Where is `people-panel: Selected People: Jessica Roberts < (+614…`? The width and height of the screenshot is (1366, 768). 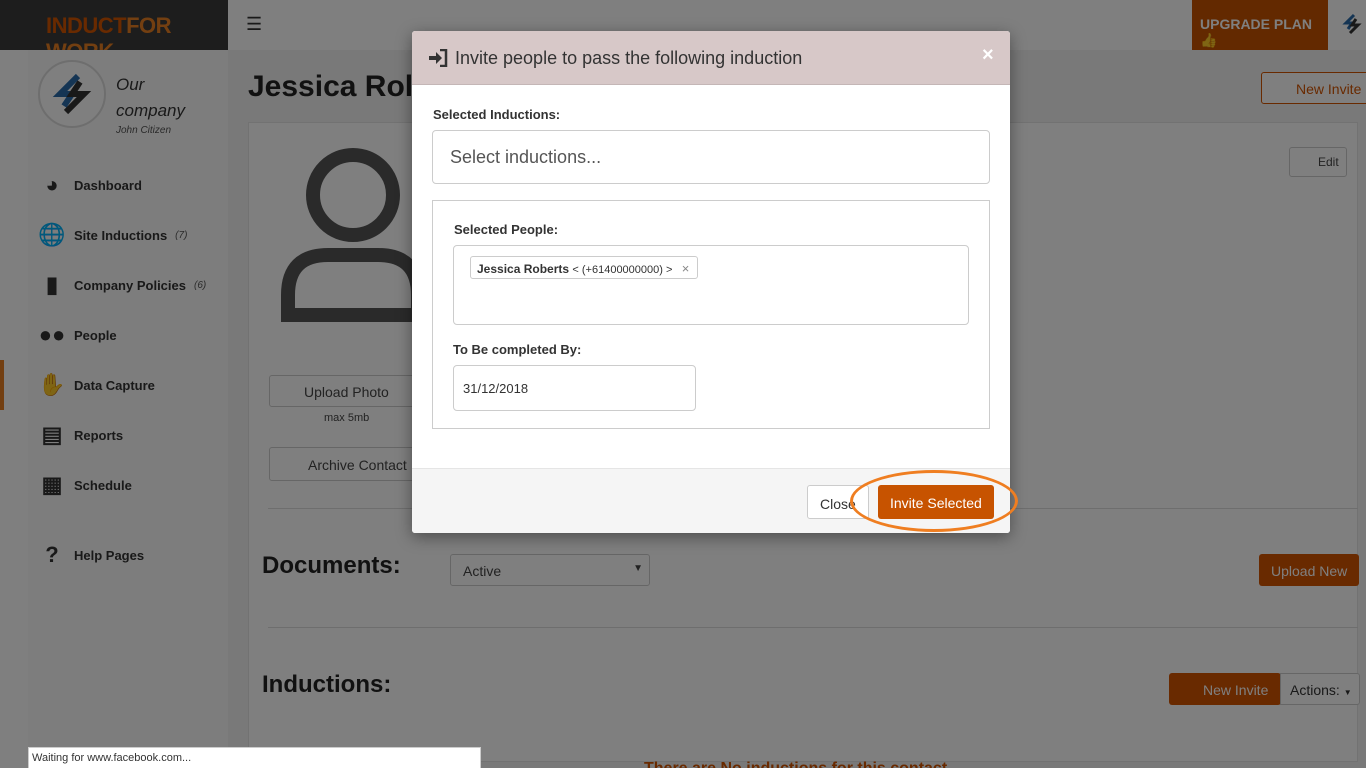
people-panel: Selected People: Jessica Roberts < (+614… is located at coordinates (711, 314).